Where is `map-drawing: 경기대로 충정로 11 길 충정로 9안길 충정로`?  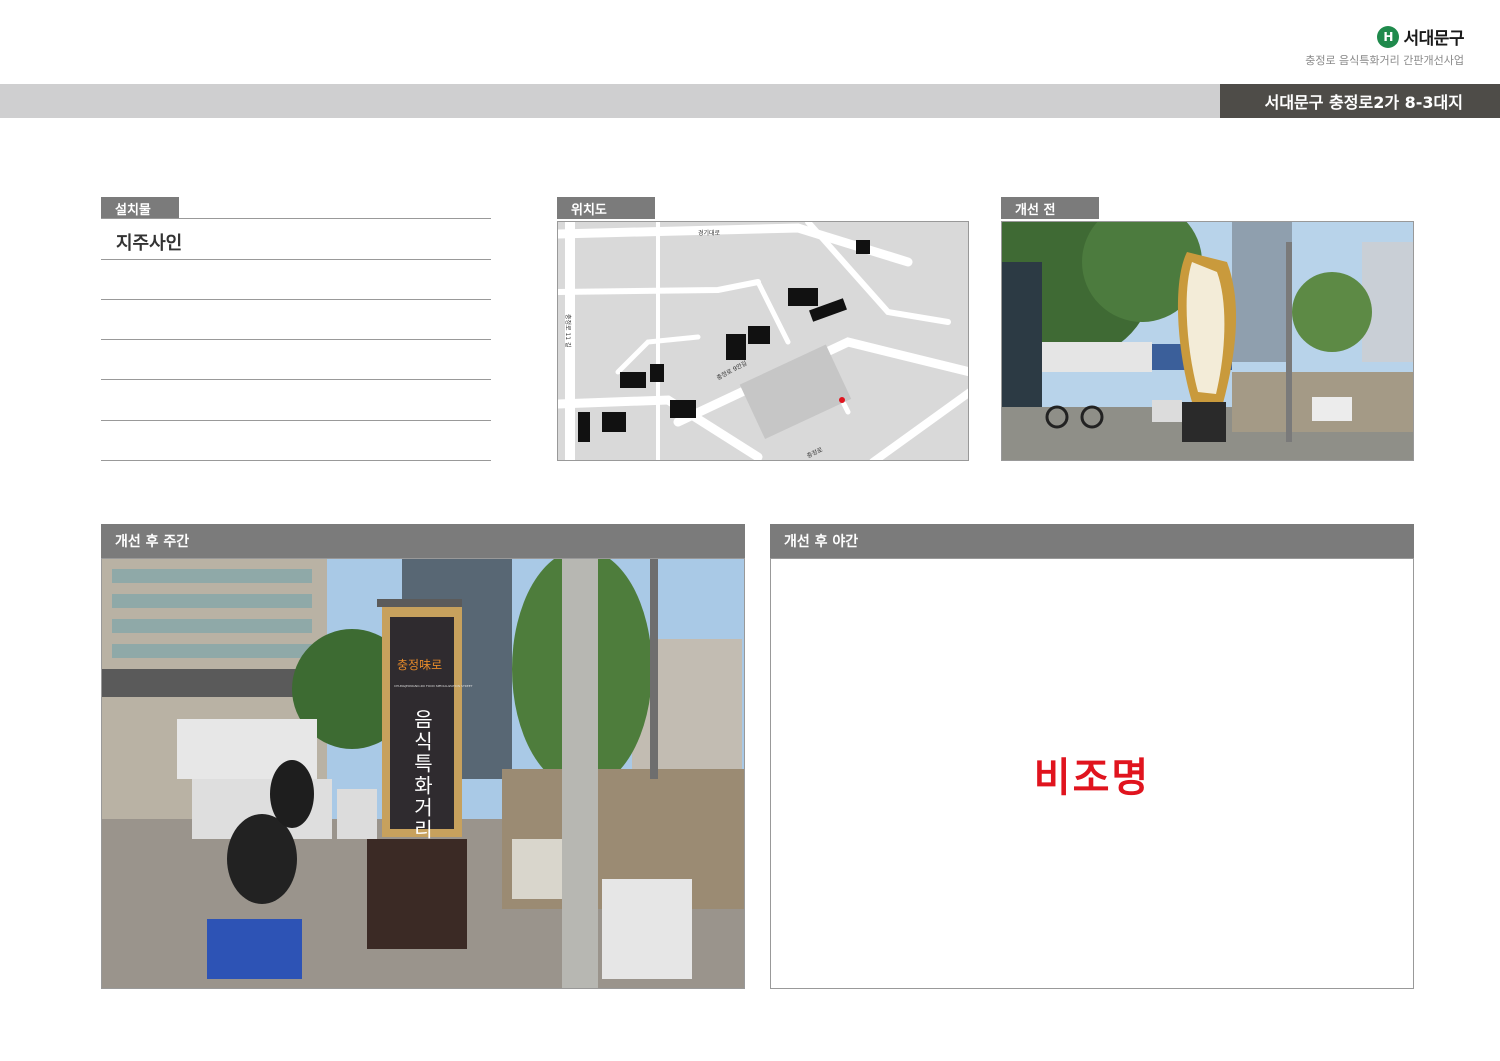
map-drawing: 경기대로 충정로 11 길 충정로 9안길 충정로 is located at coordinates (763, 341).